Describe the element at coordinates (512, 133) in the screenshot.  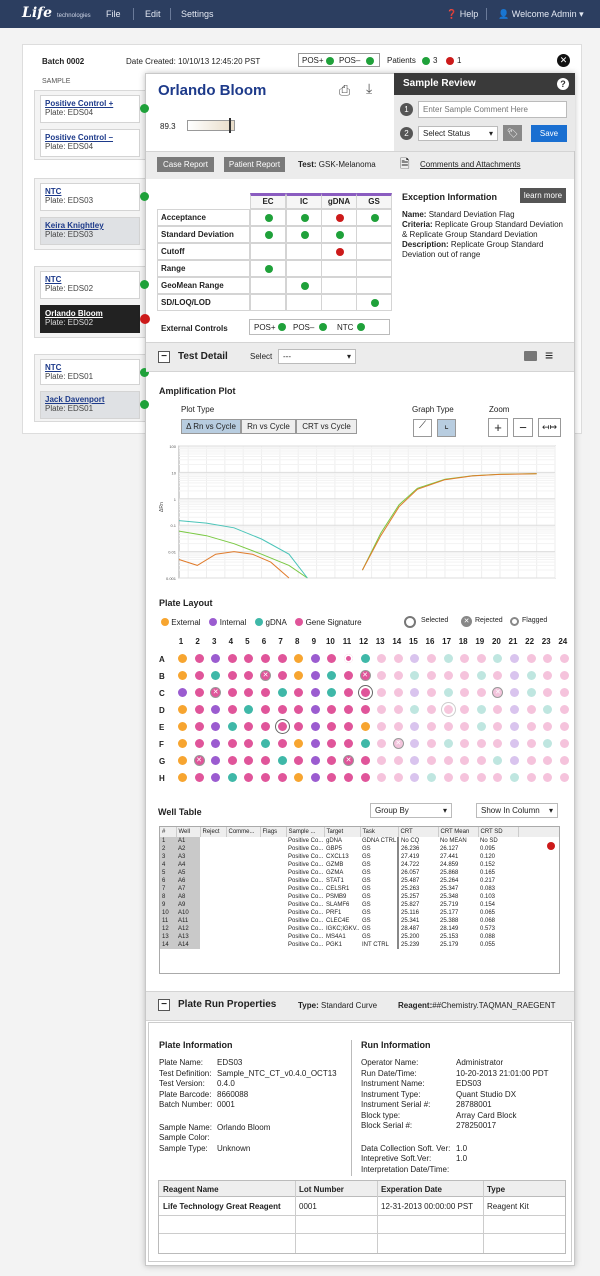
I see `attach-icon: 🏷` at that location.